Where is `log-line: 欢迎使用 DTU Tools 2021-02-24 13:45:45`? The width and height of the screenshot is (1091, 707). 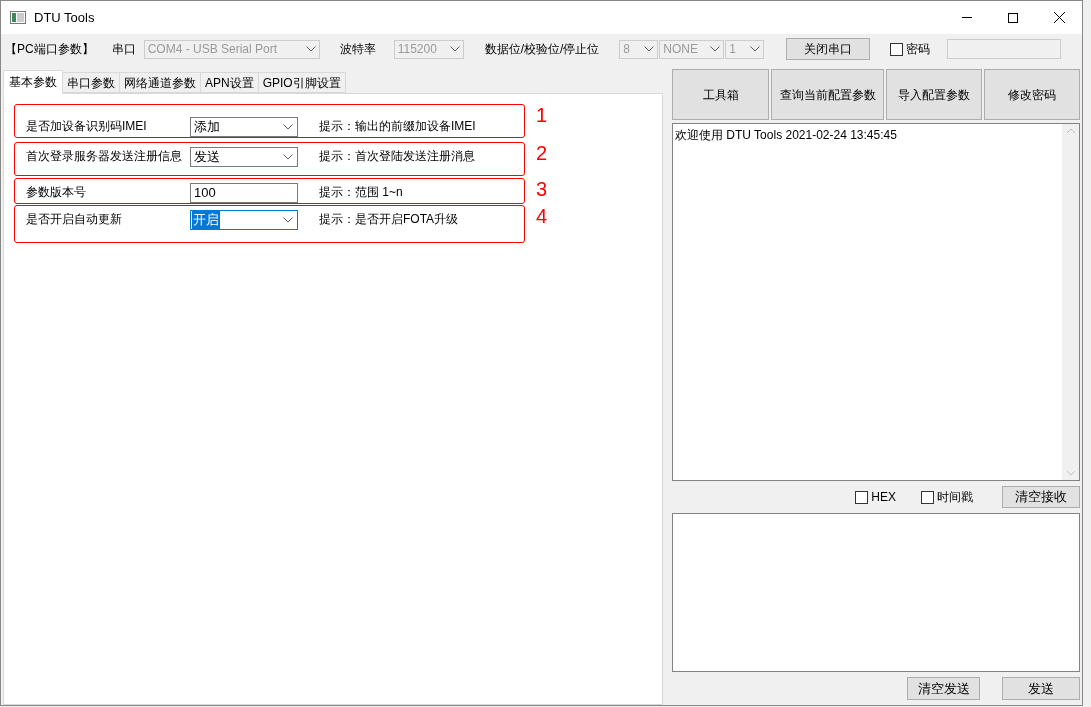
log-line: 欢迎使用 DTU Tools 2021-02-24 13:45:45 is located at coordinates (786, 135).